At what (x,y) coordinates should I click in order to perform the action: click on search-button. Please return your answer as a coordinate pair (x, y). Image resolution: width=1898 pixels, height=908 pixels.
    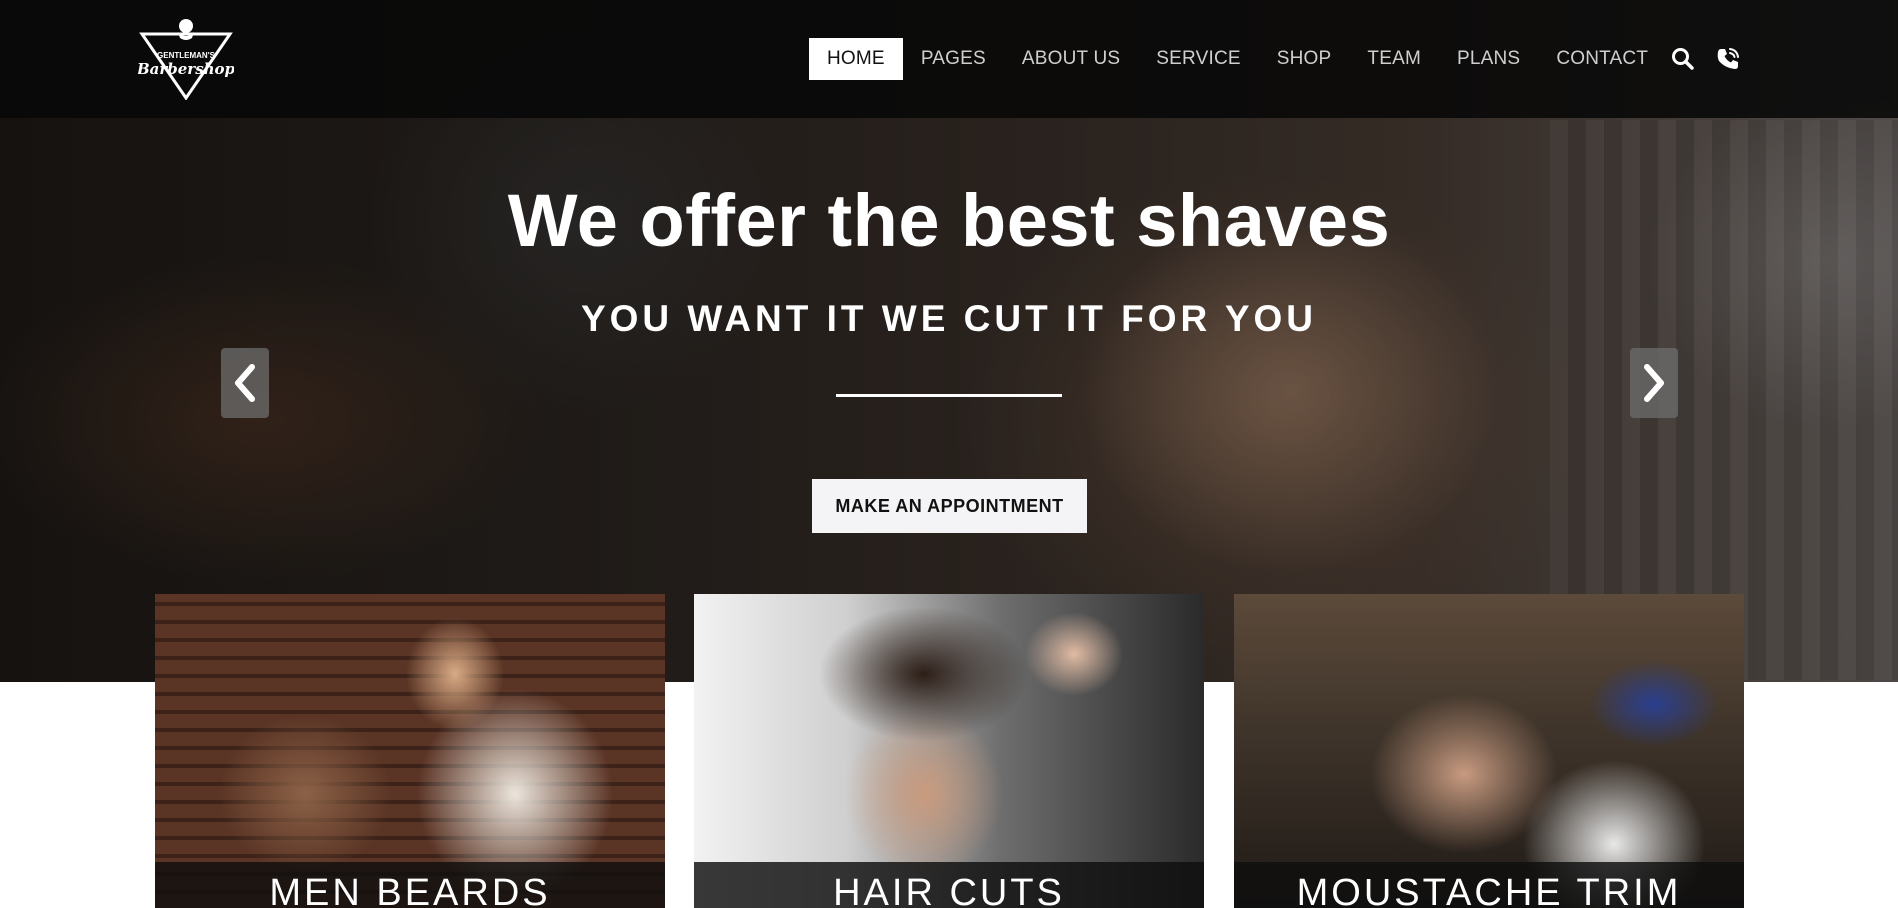
    Looking at the image, I should click on (1683, 59).